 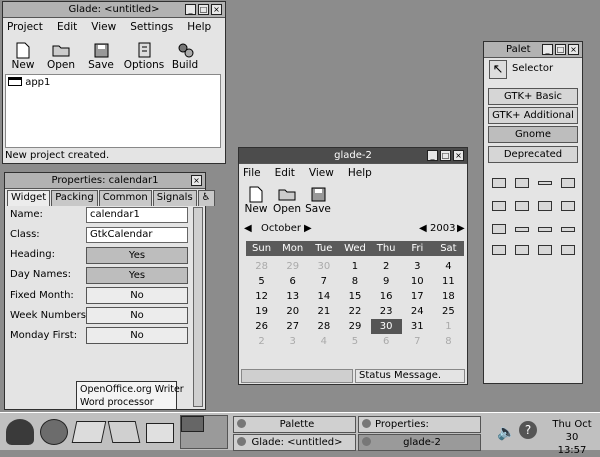 I want to click on task-glade2: glade-2, so click(x=419, y=442).